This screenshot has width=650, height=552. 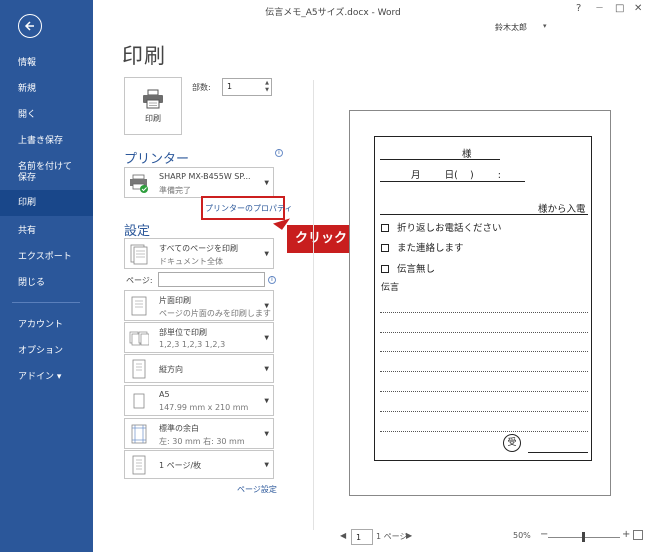 I want to click on nav-account: アカウント, so click(x=46, y=325).